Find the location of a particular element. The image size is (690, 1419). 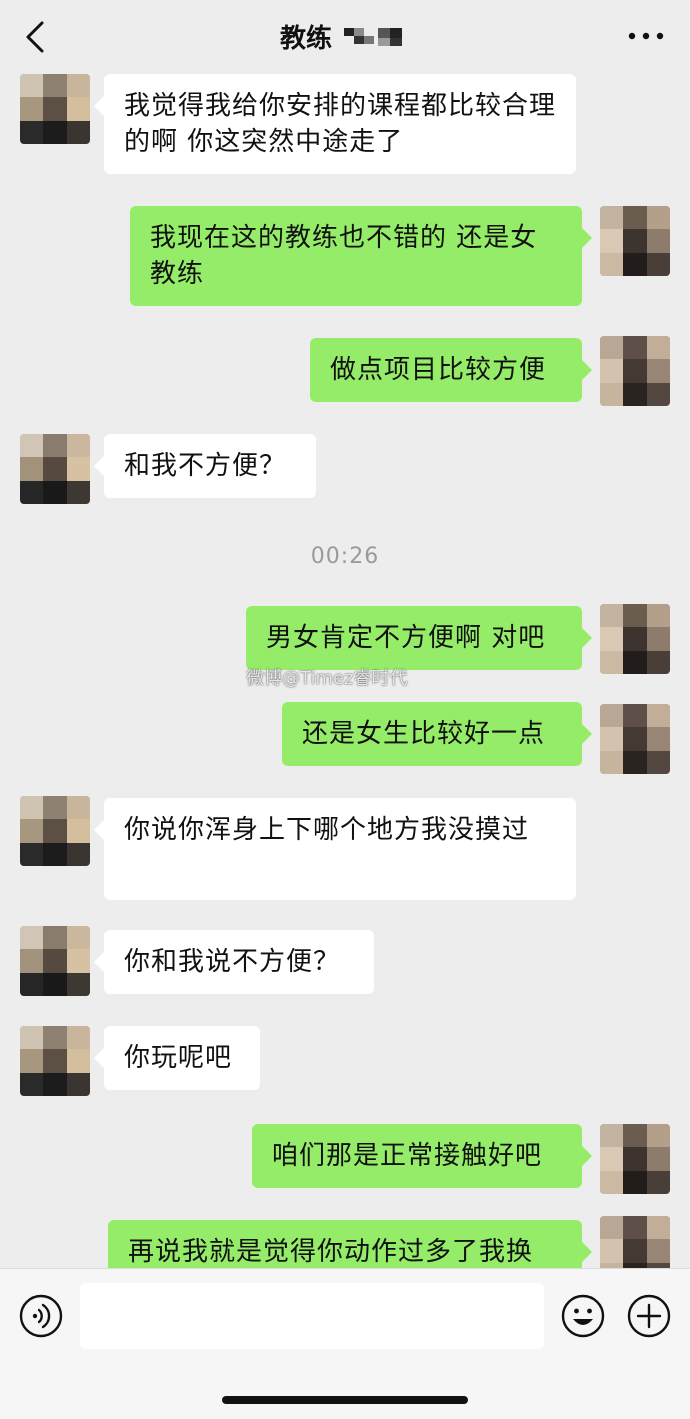

weibo-watermark: 微博@Timez睿时代 is located at coordinates (327, 678).